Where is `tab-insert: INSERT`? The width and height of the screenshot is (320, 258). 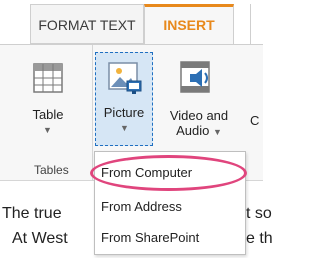 tab-insert: INSERT is located at coordinates (189, 24).